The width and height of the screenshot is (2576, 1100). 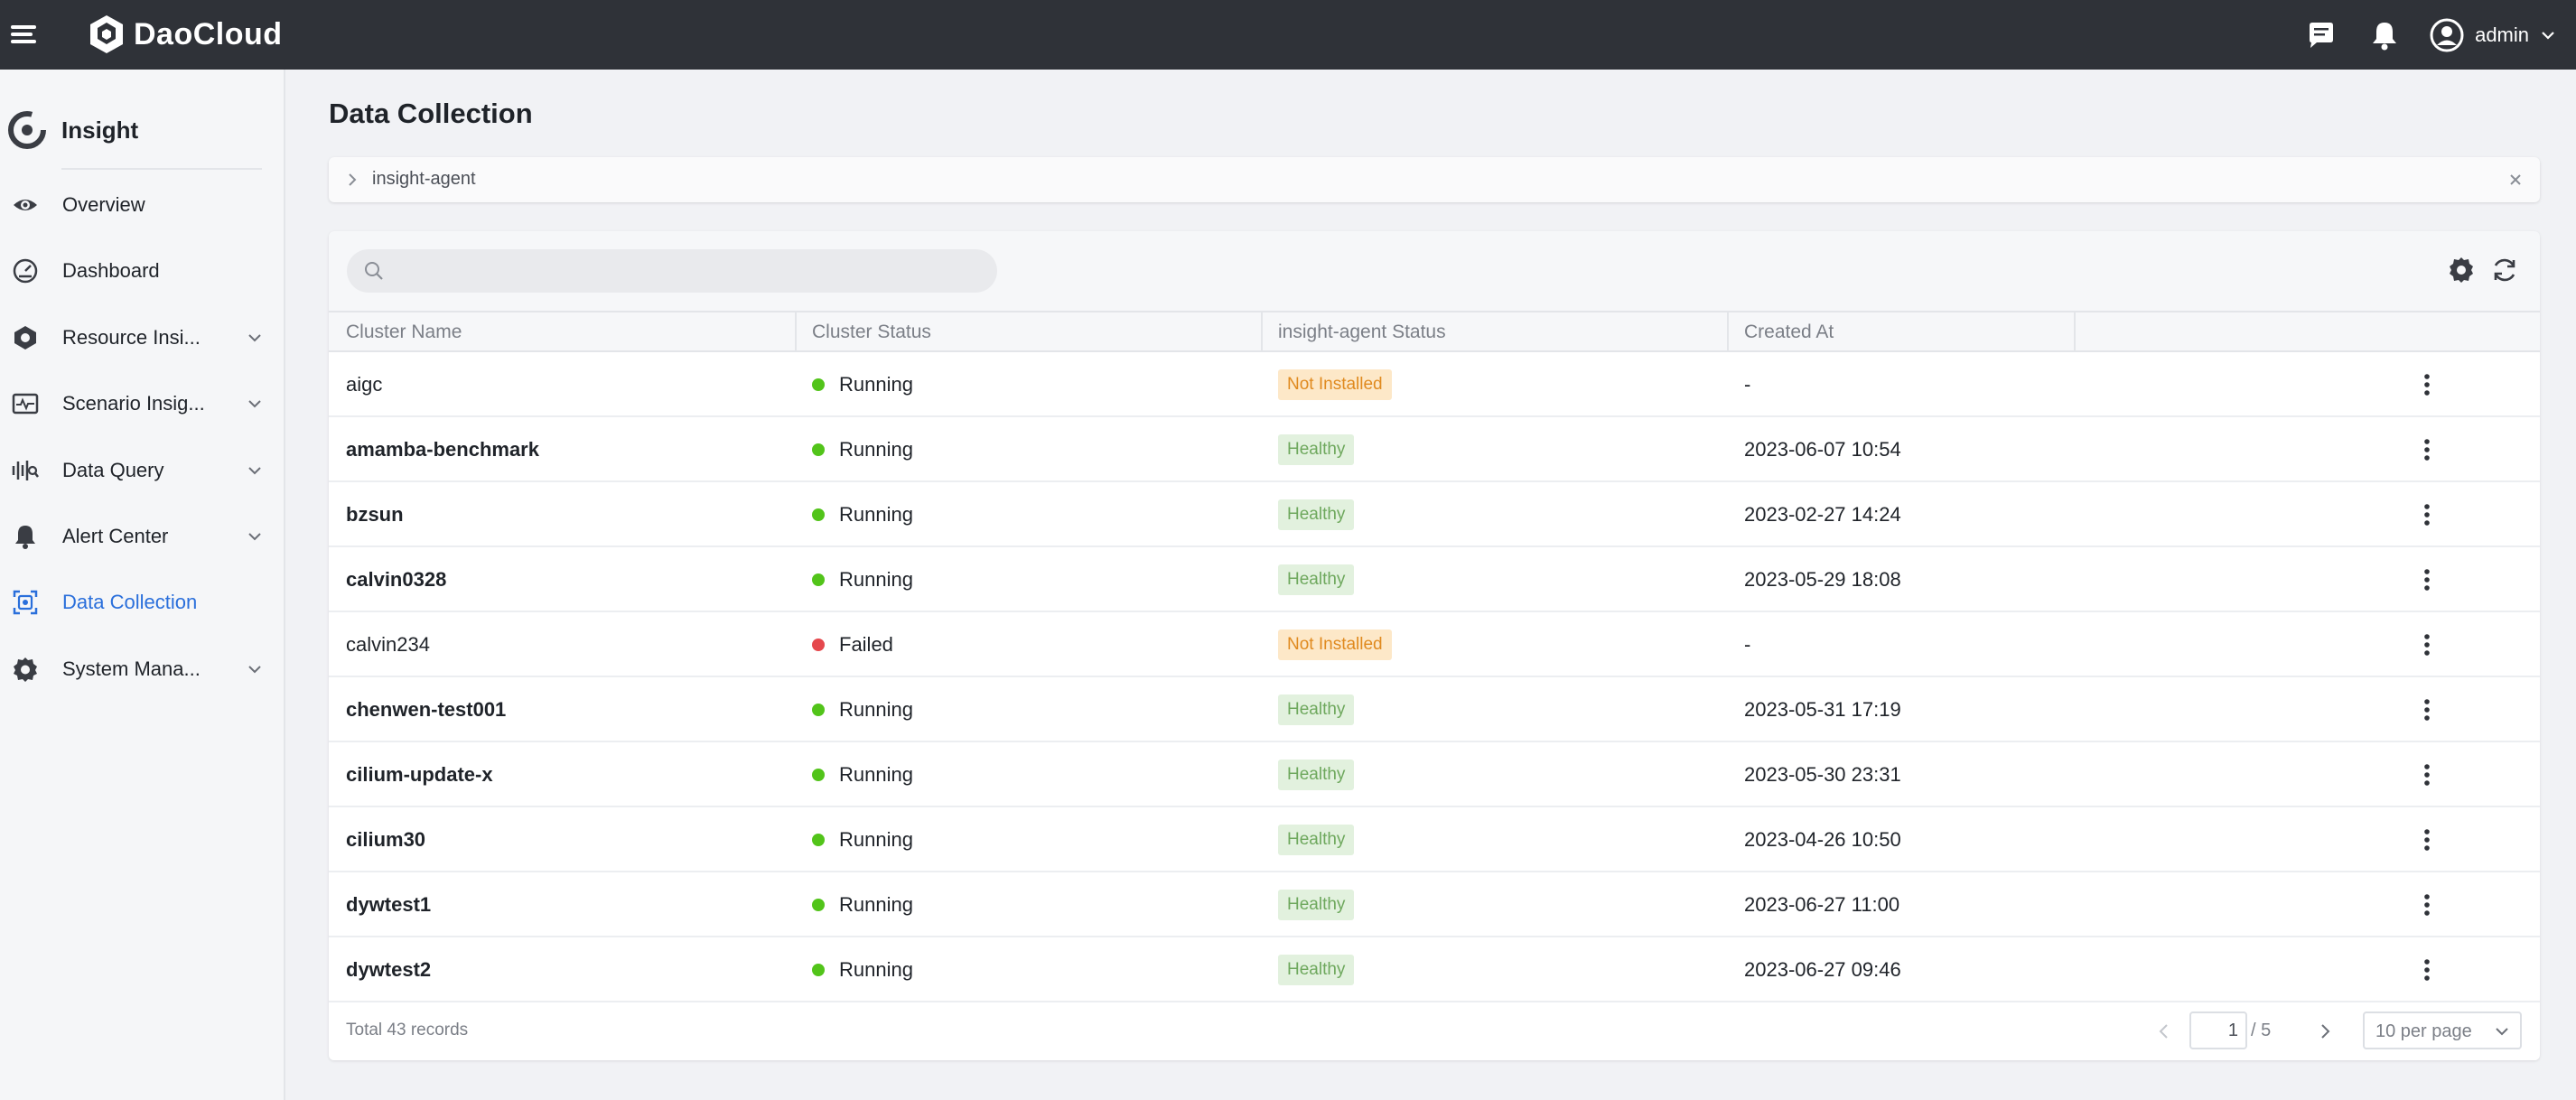 I want to click on table-row: aigc Running Not Installed -, so click(x=1434, y=384).